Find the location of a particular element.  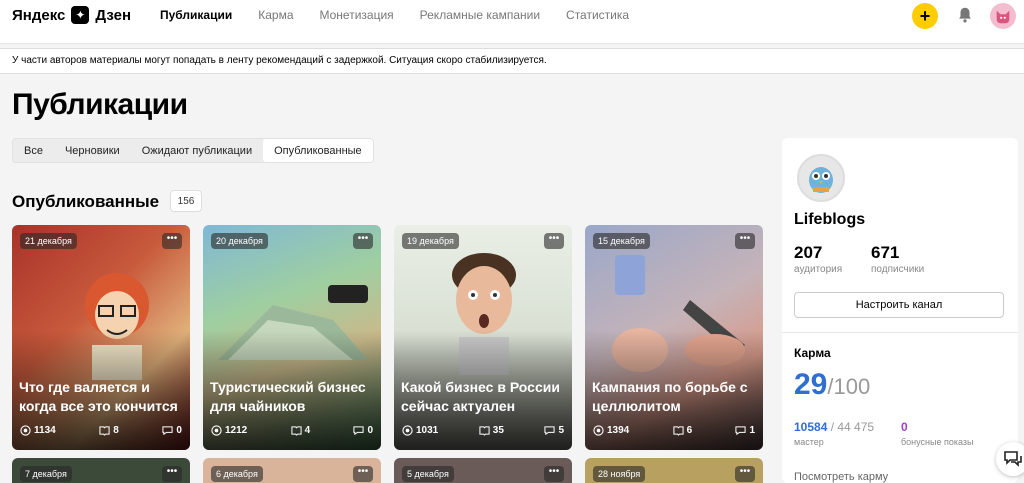

divider is located at coordinates (900, 332).